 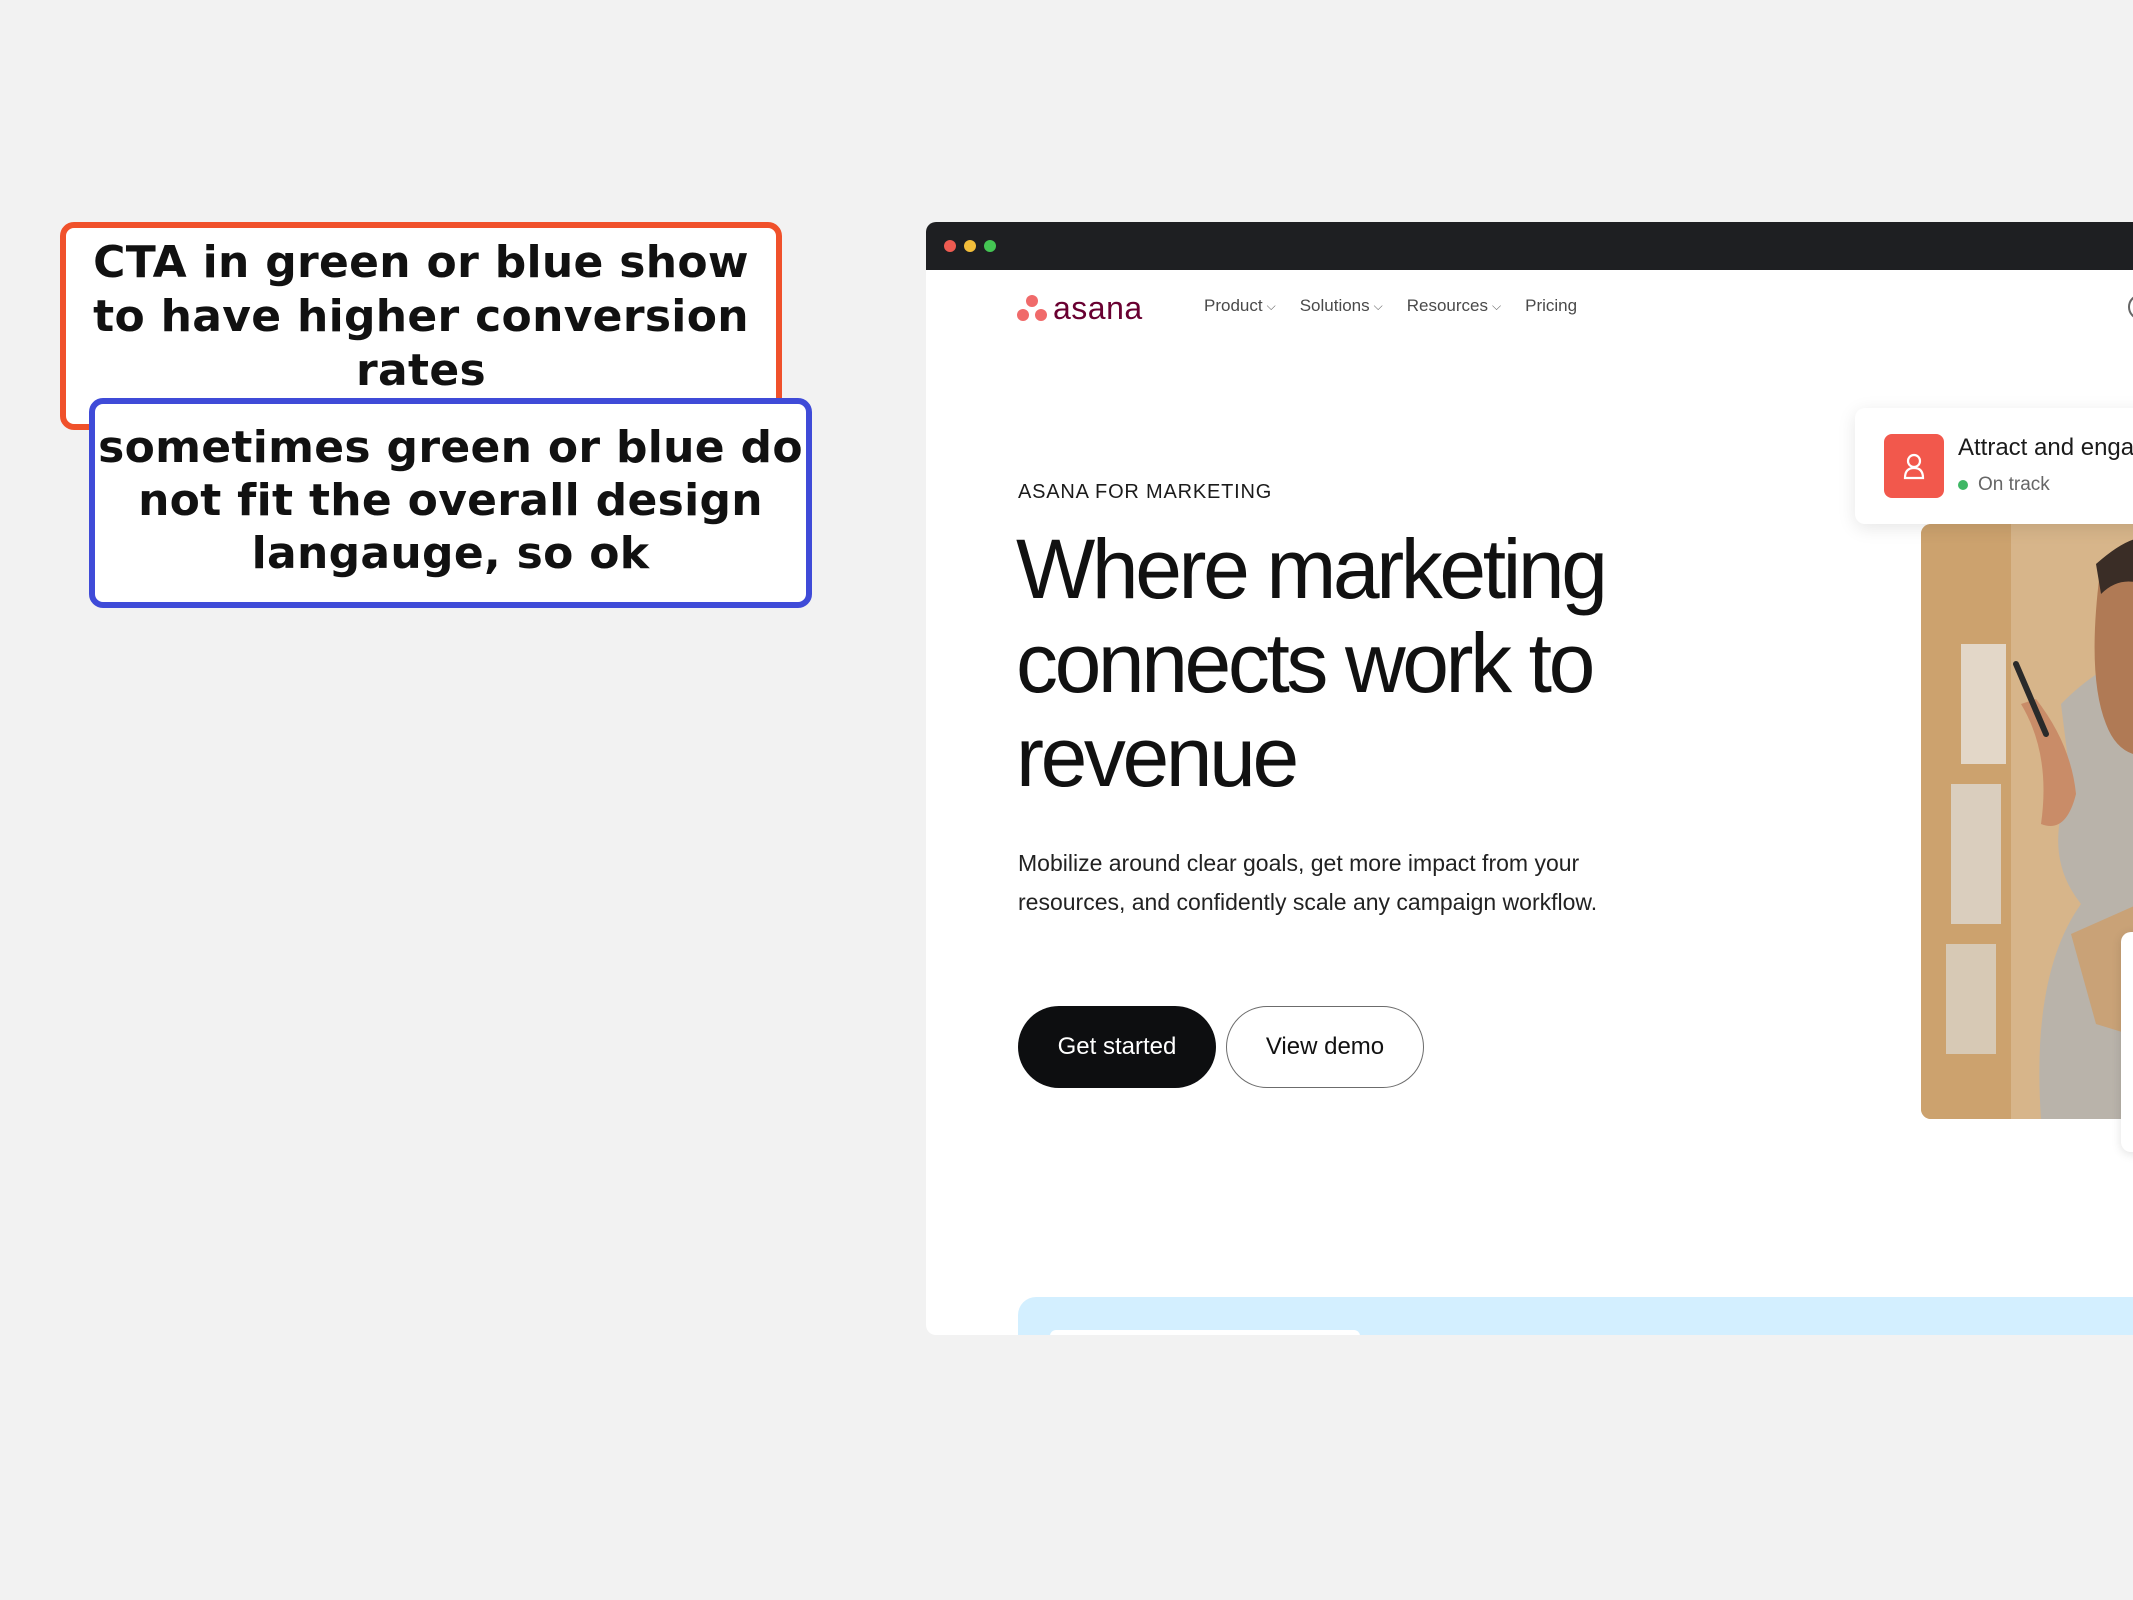 I want to click on get-started-button: Get started, so click(x=1117, y=1047).